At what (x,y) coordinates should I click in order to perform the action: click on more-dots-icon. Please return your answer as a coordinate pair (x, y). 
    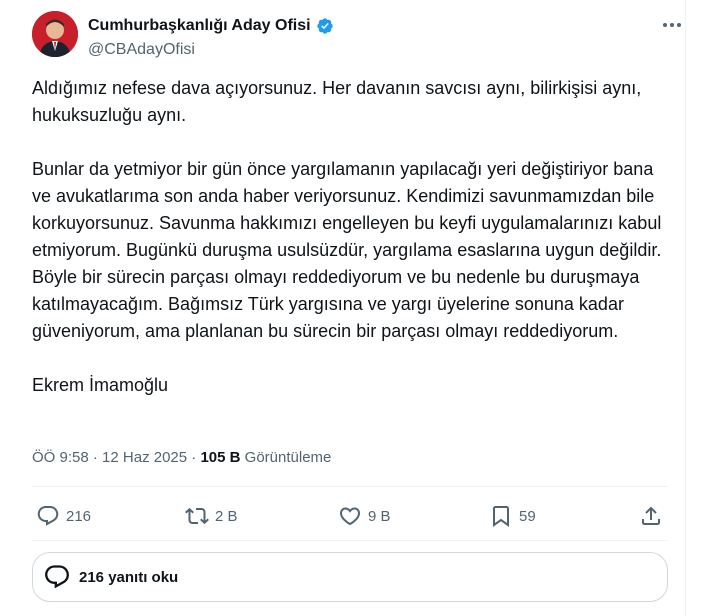
    Looking at the image, I should click on (672, 25).